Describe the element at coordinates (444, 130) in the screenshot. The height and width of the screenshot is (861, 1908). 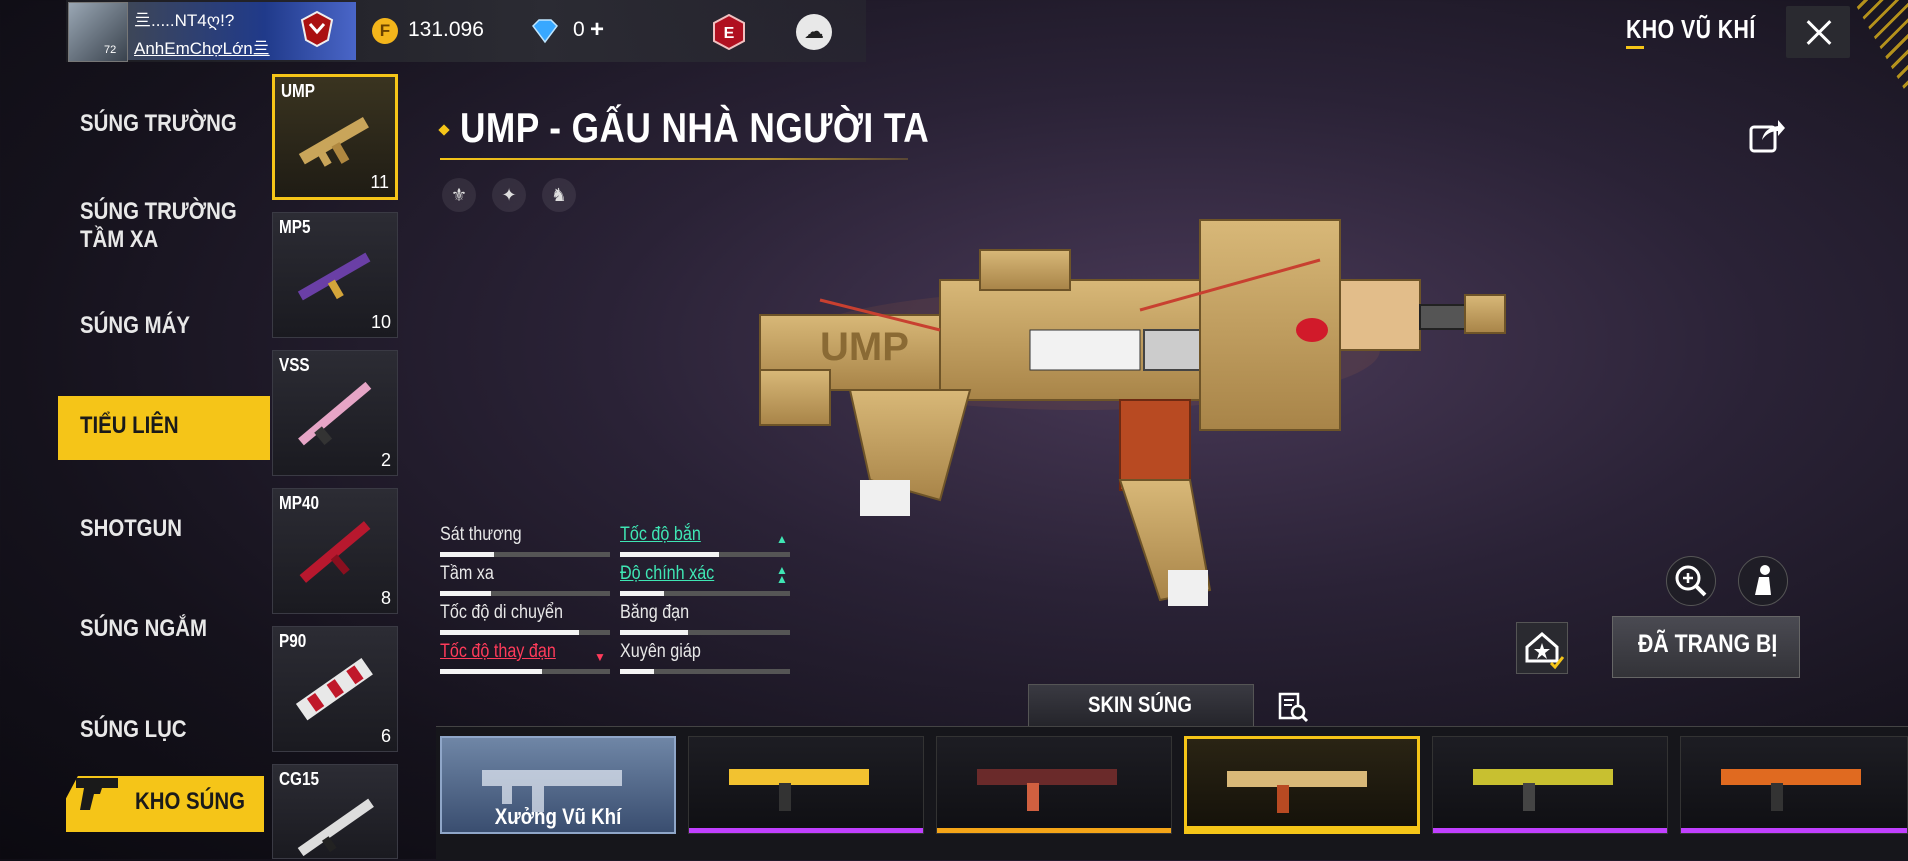
I see `title-marker-icon` at that location.